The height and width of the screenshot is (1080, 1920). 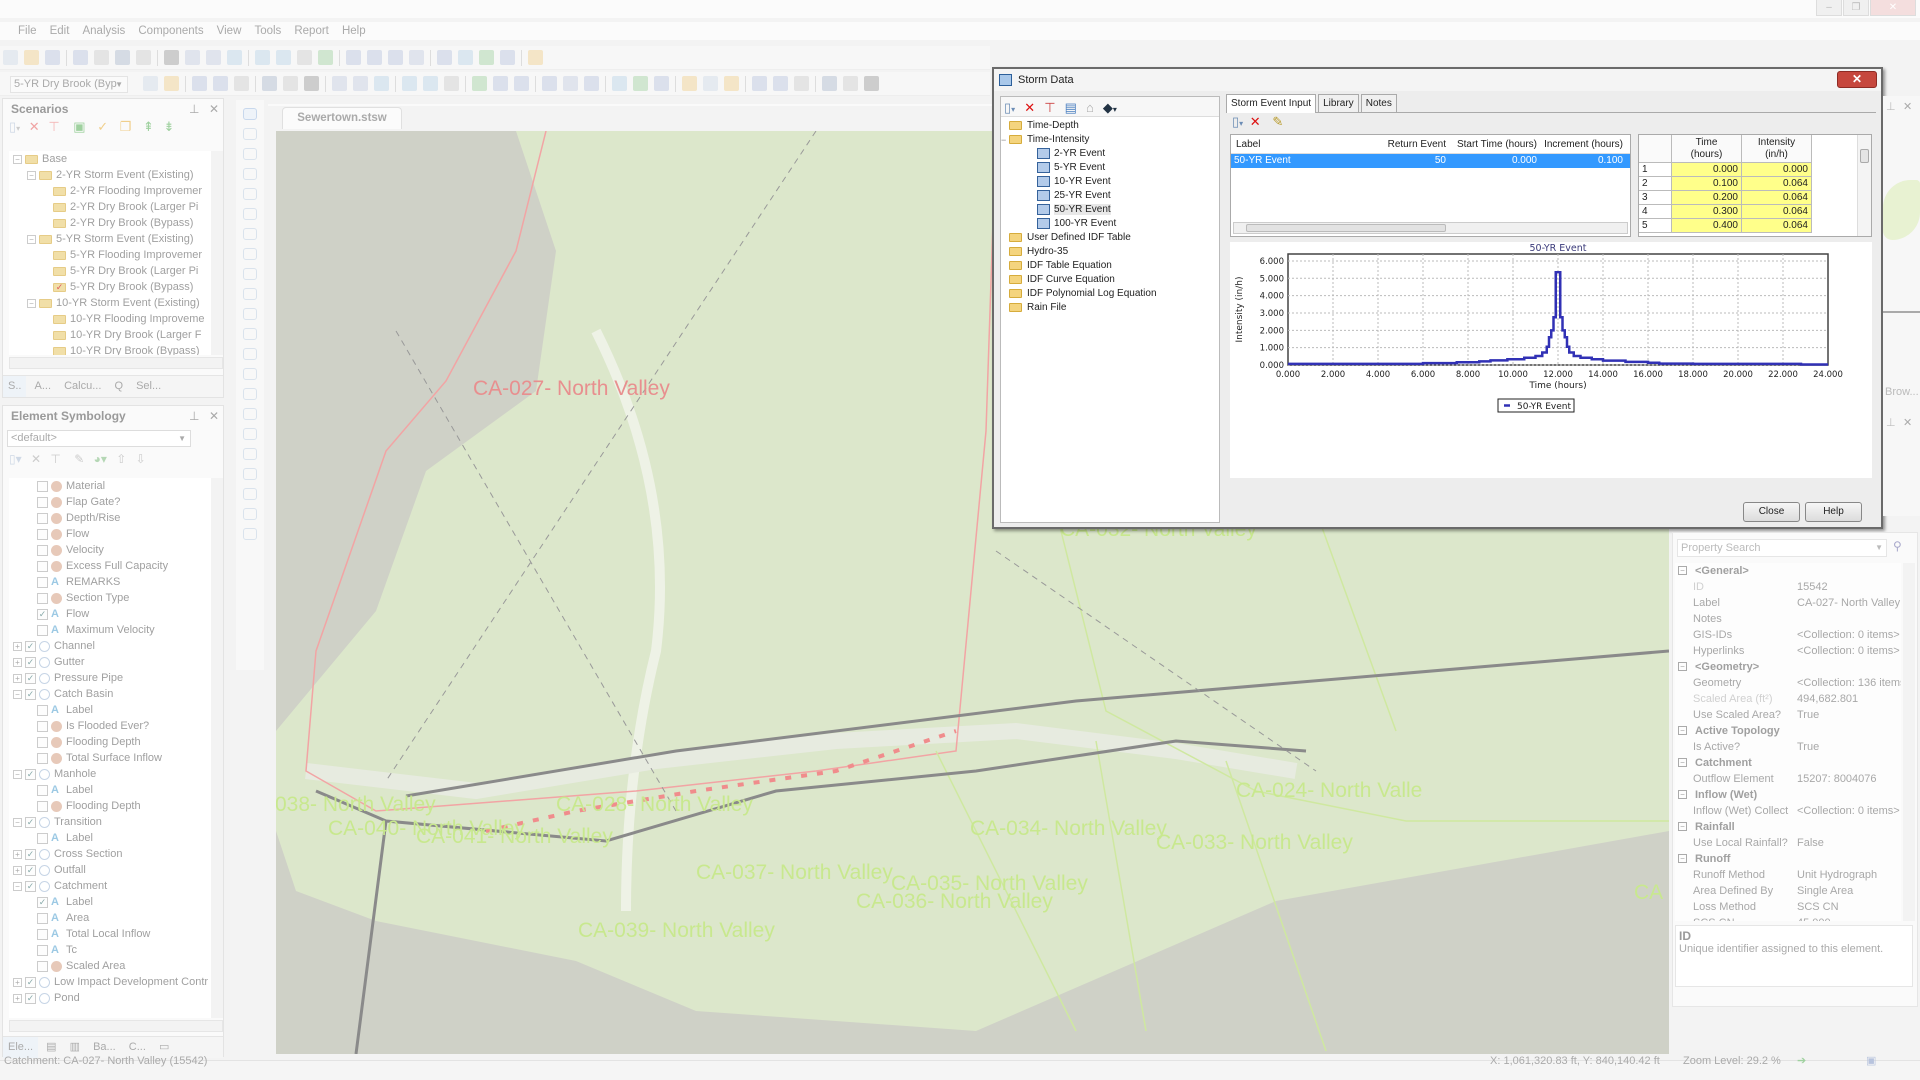 What do you see at coordinates (1110, 238) in the screenshot?
I see `storm-tree-item: User Defined IDF Table` at bounding box center [1110, 238].